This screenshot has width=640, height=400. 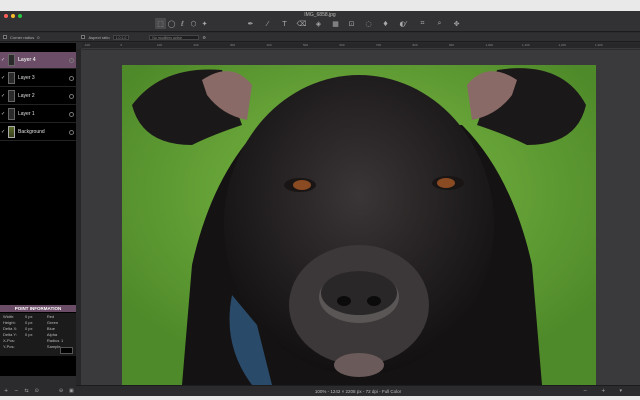 What do you see at coordinates (38, 78) in the screenshot?
I see `layer-row: ✓ Layer 3` at bounding box center [38, 78].